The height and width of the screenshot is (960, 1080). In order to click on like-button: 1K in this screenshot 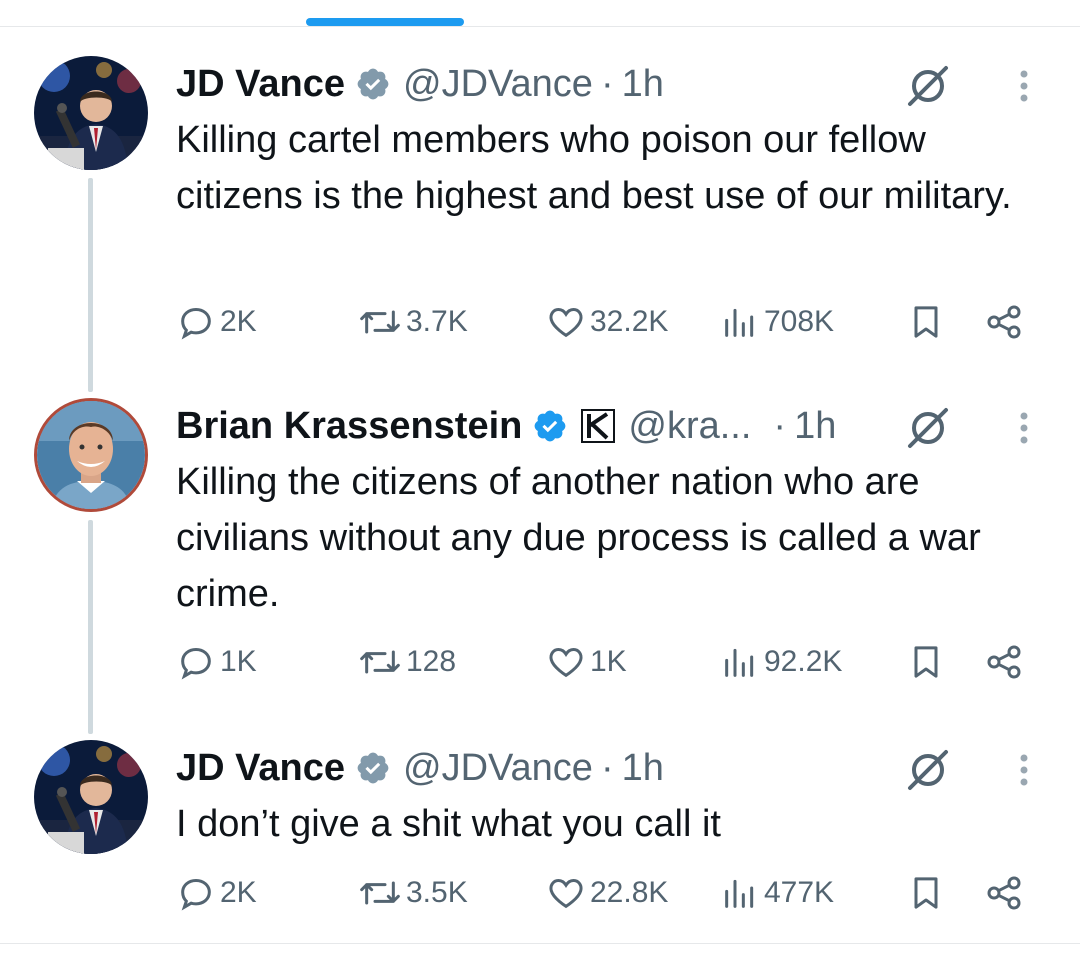, I will do `click(586, 662)`.